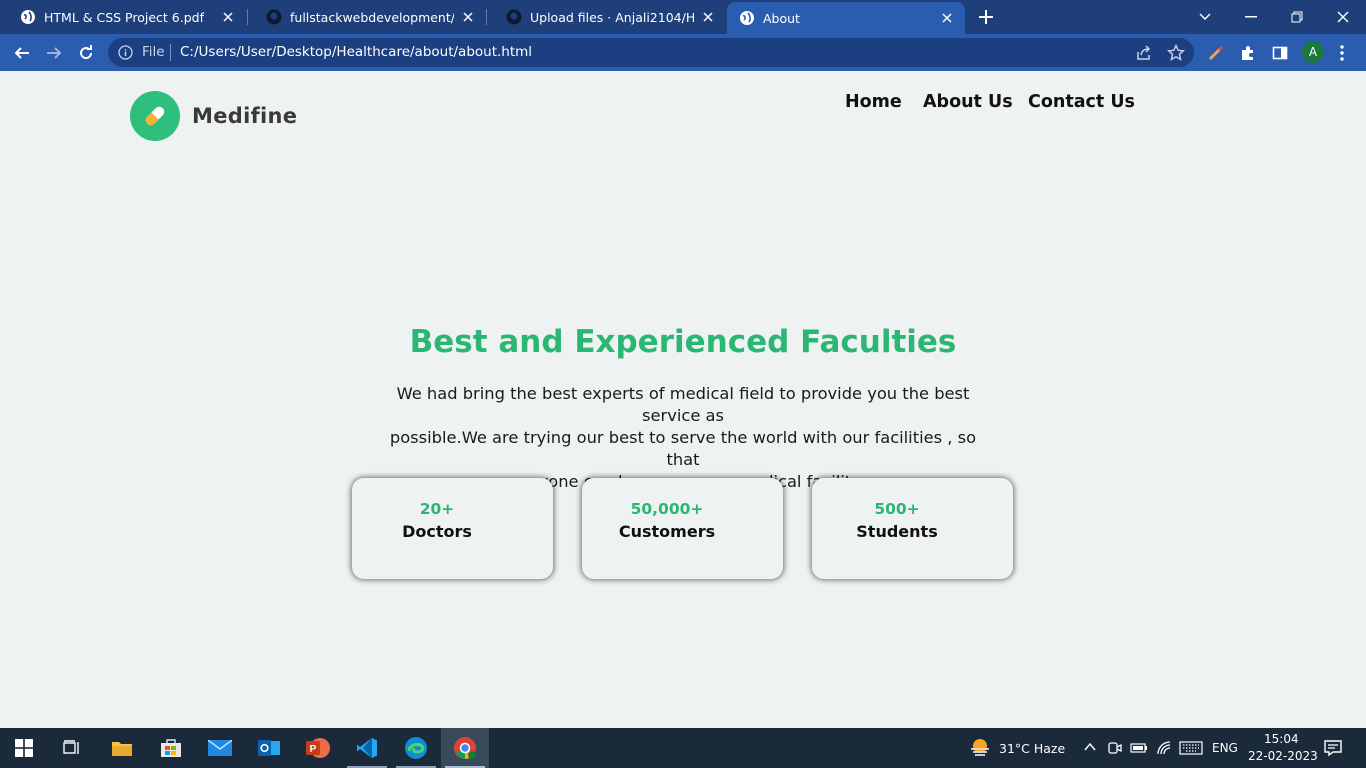  Describe the element at coordinates (1115, 748) in the screenshot. I see `meet-now-icon` at that location.